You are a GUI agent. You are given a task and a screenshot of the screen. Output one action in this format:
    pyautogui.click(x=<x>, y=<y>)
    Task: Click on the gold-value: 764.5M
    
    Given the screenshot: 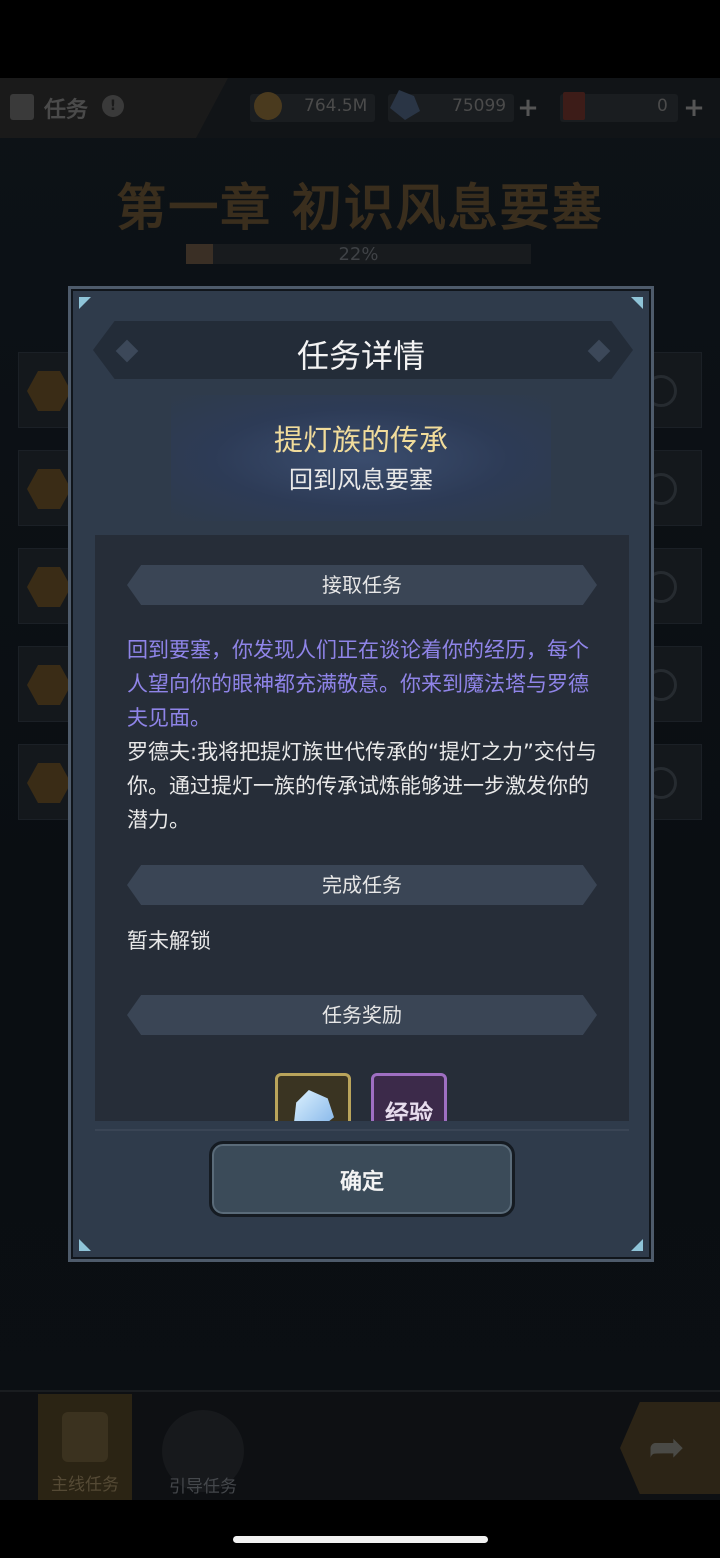 What is the action you would take?
    pyautogui.click(x=336, y=106)
    